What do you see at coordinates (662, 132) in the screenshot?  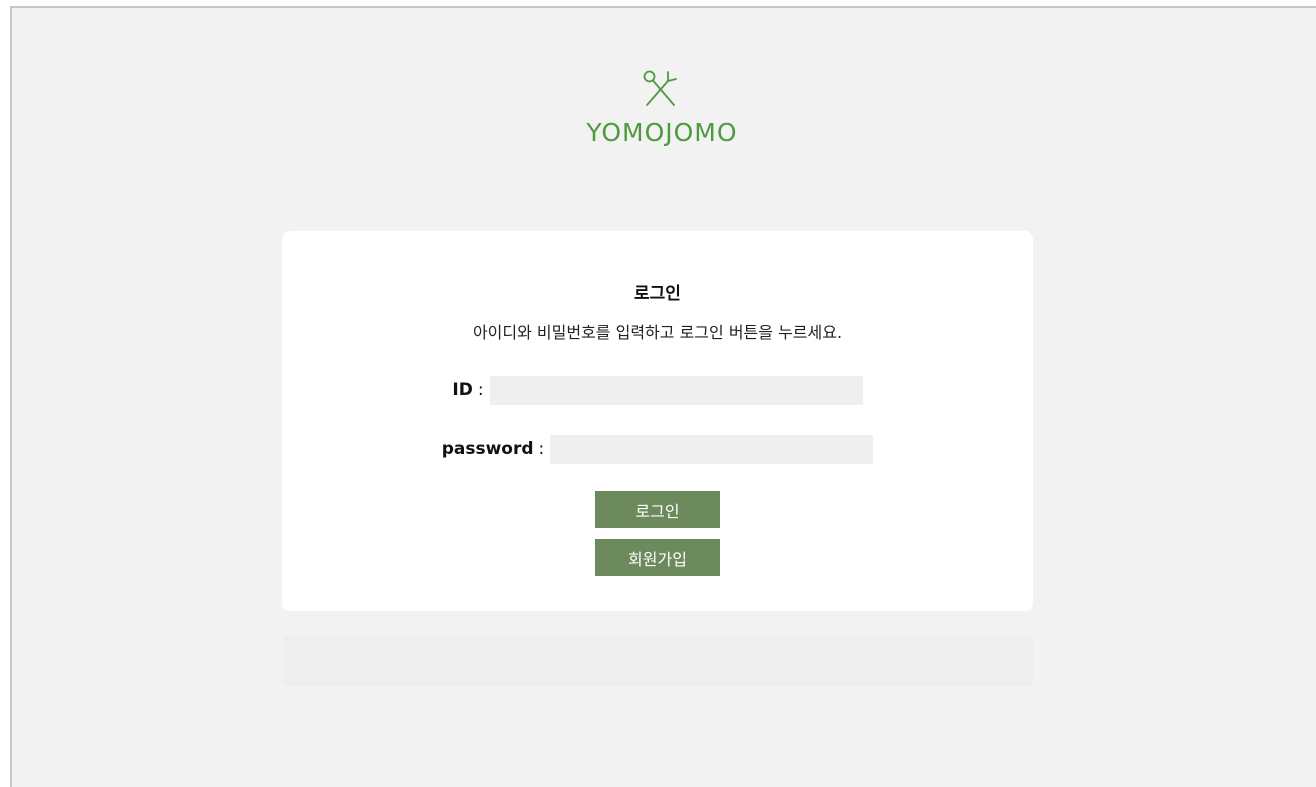 I see `brand-name: YOMOJOMO` at bounding box center [662, 132].